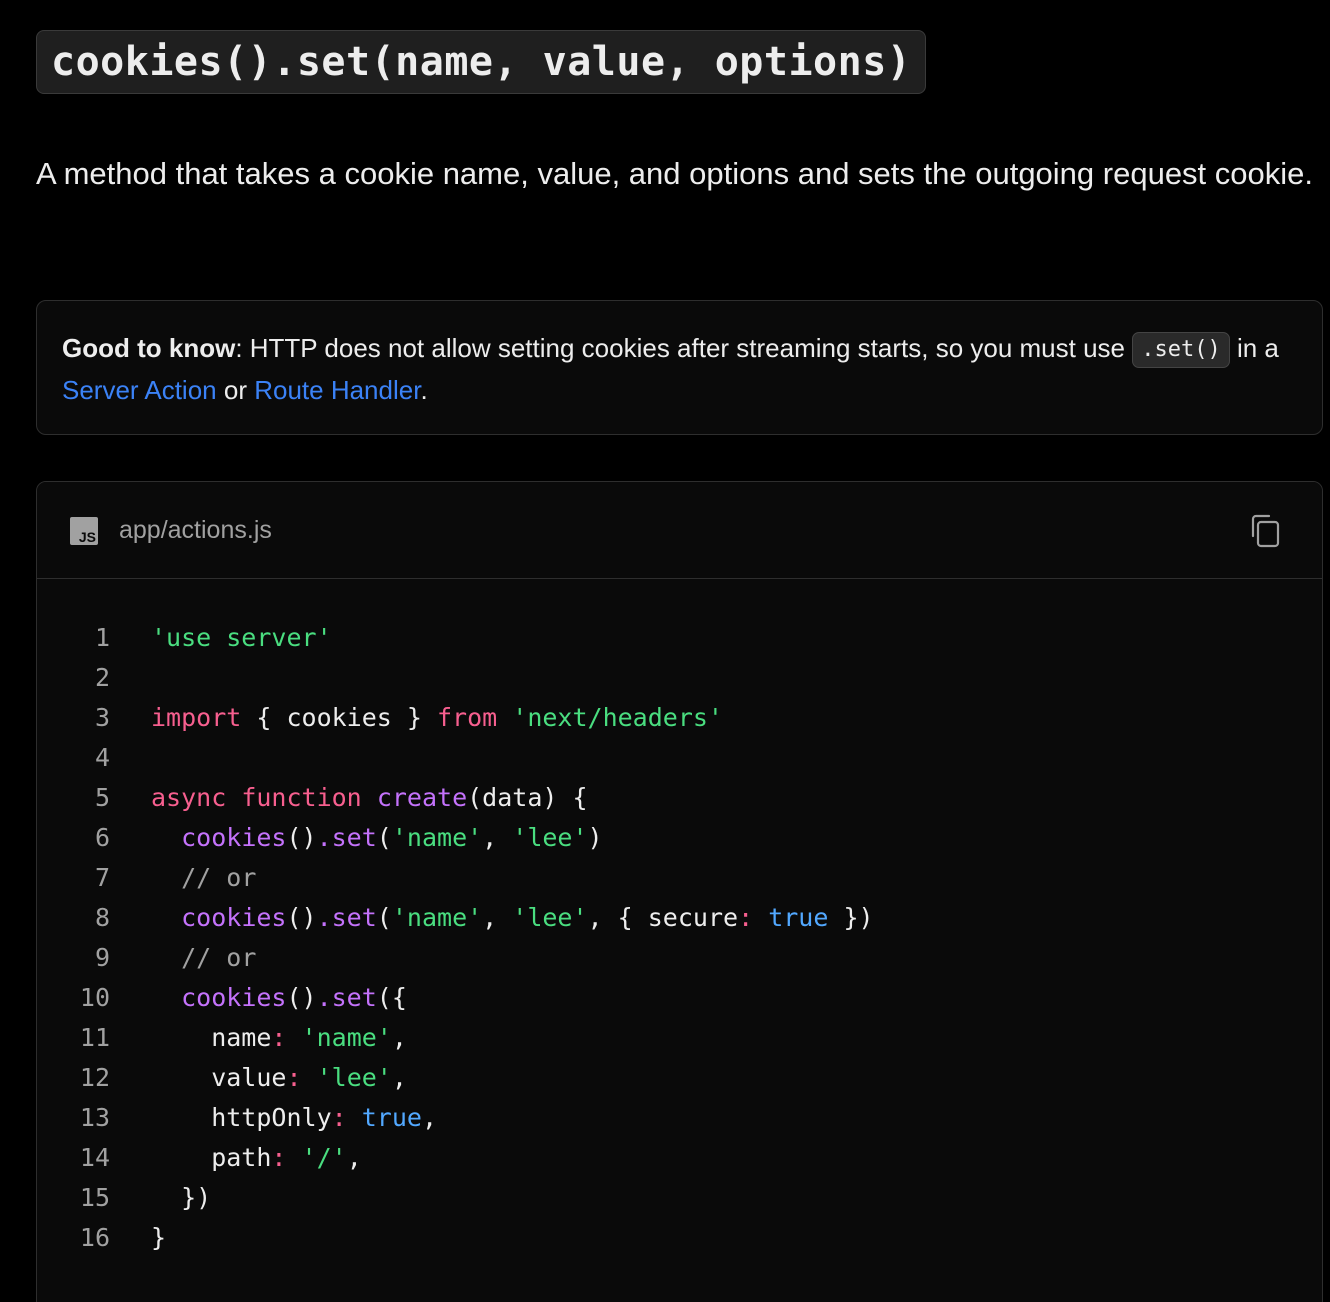 This screenshot has width=1330, height=1302. I want to click on code-token: ), so click(595, 837).